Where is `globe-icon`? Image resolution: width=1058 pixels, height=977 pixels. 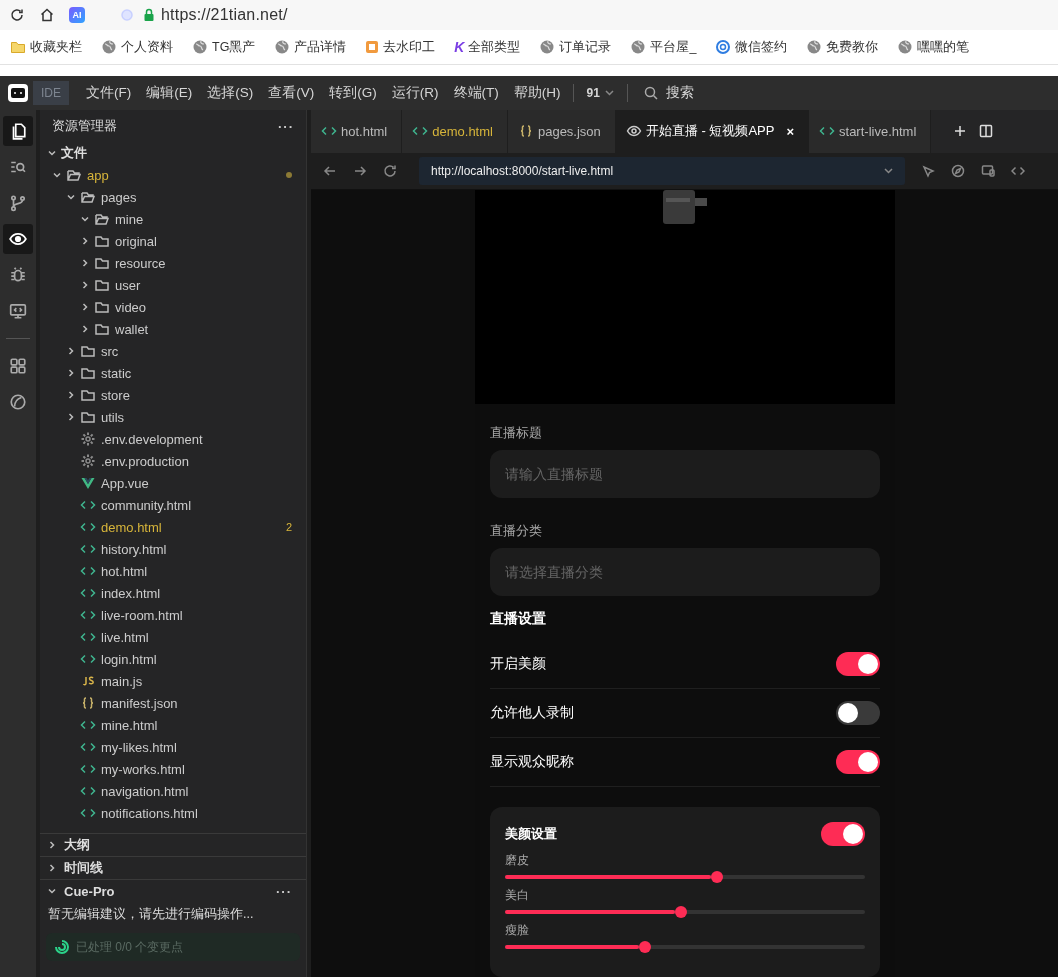 globe-icon is located at coordinates (547, 47).